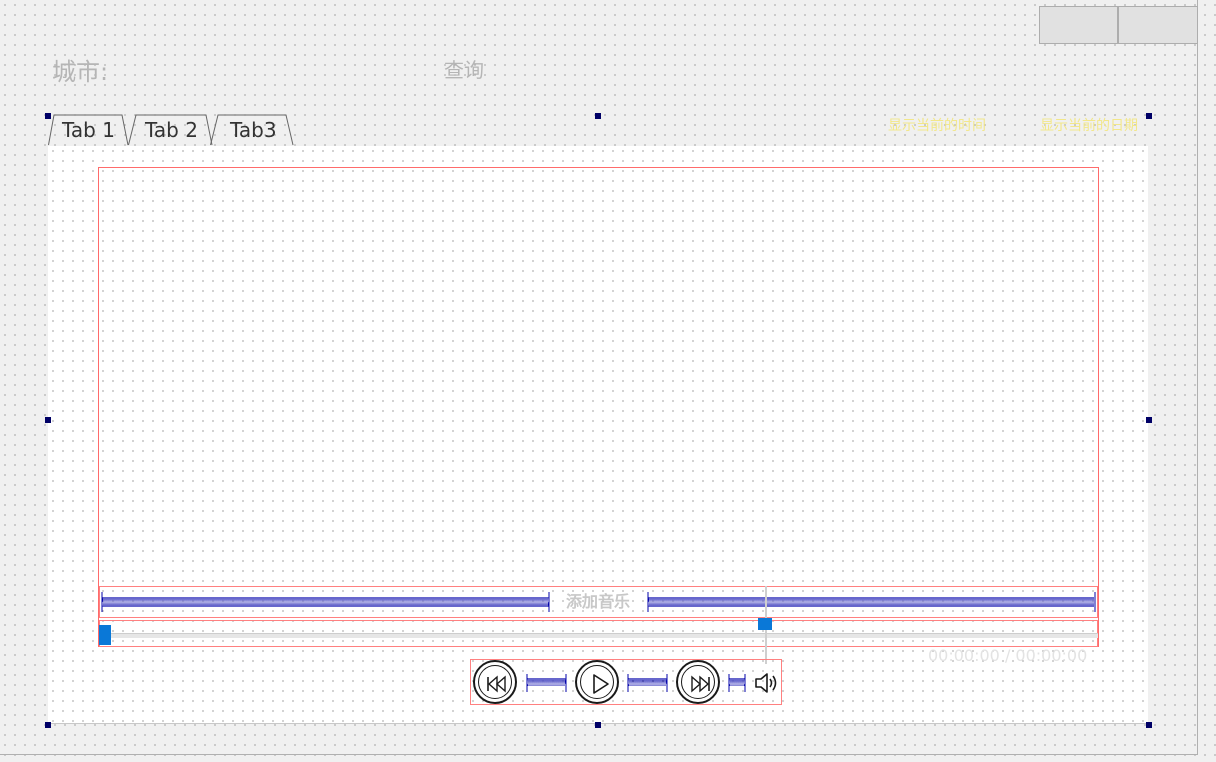 This screenshot has width=1216, height=762. Describe the element at coordinates (1008, 655) in the screenshot. I see `time-display: 00:00:00 / 00:00:00` at that location.